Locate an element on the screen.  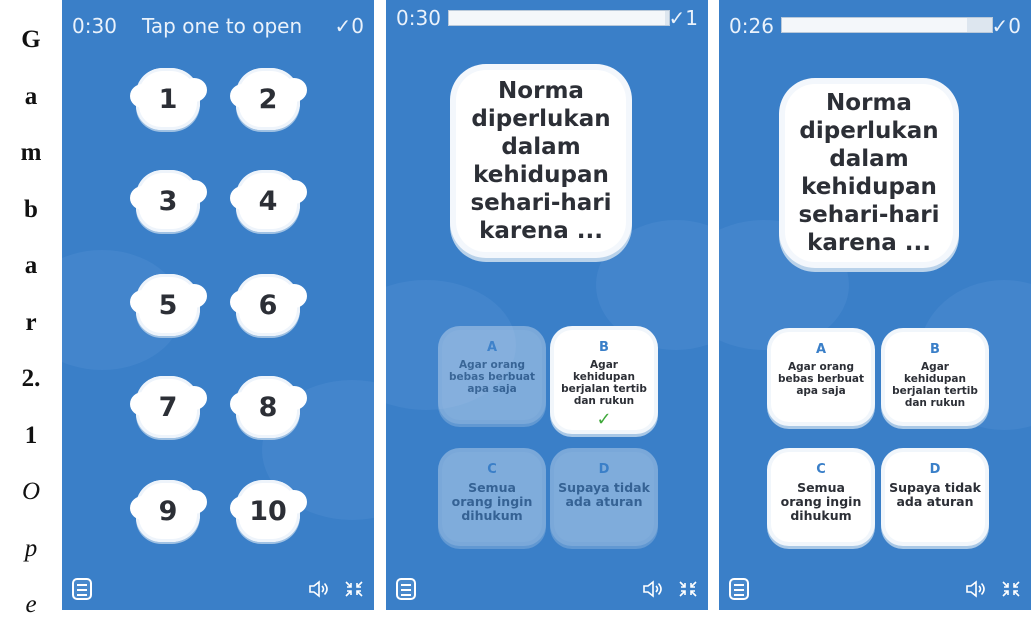
tile-number: 10 is located at coordinates (268, 511).